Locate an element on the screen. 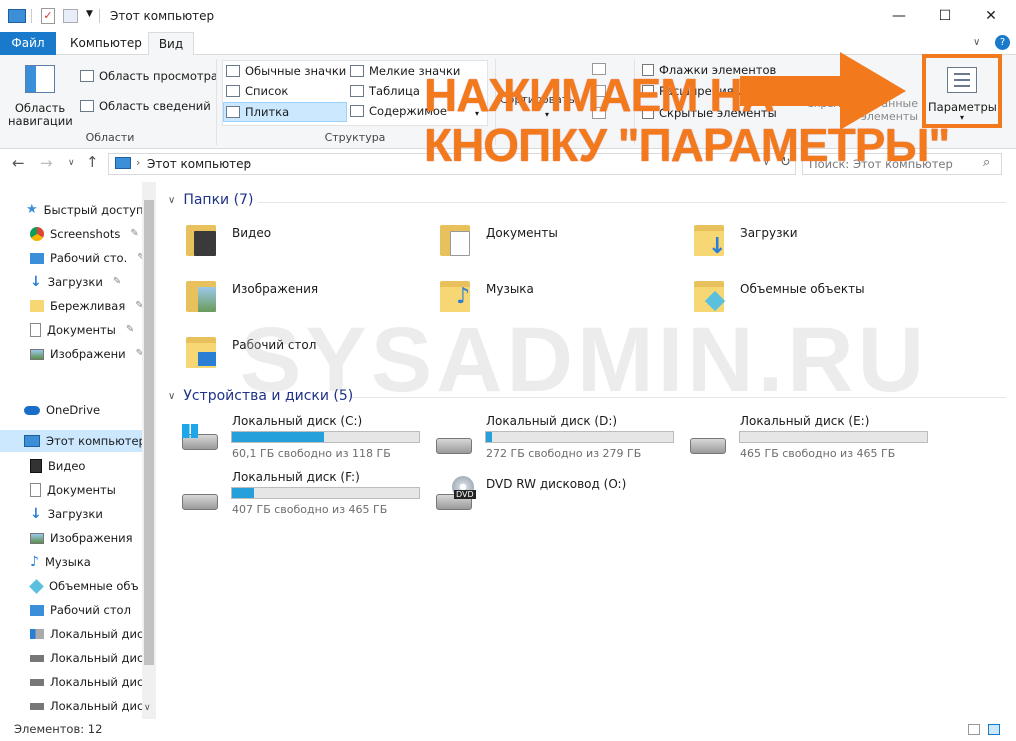 This screenshot has width=1016, height=741. tab-view: Вид is located at coordinates (171, 44).